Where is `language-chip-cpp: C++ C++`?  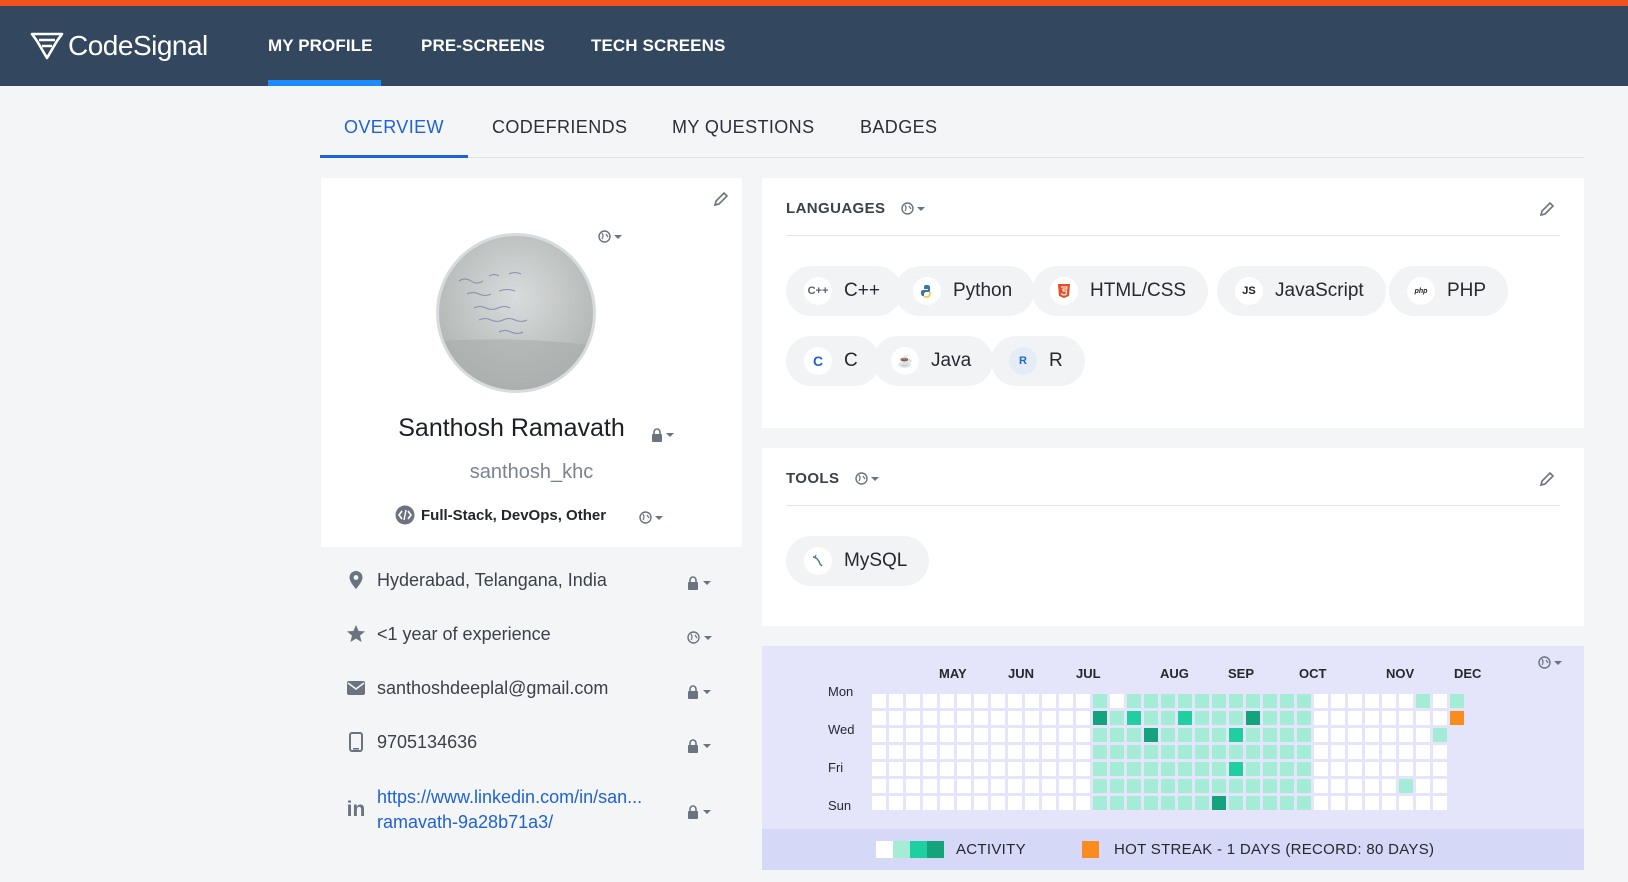
language-chip-cpp: C++ C++ is located at coordinates (844, 291).